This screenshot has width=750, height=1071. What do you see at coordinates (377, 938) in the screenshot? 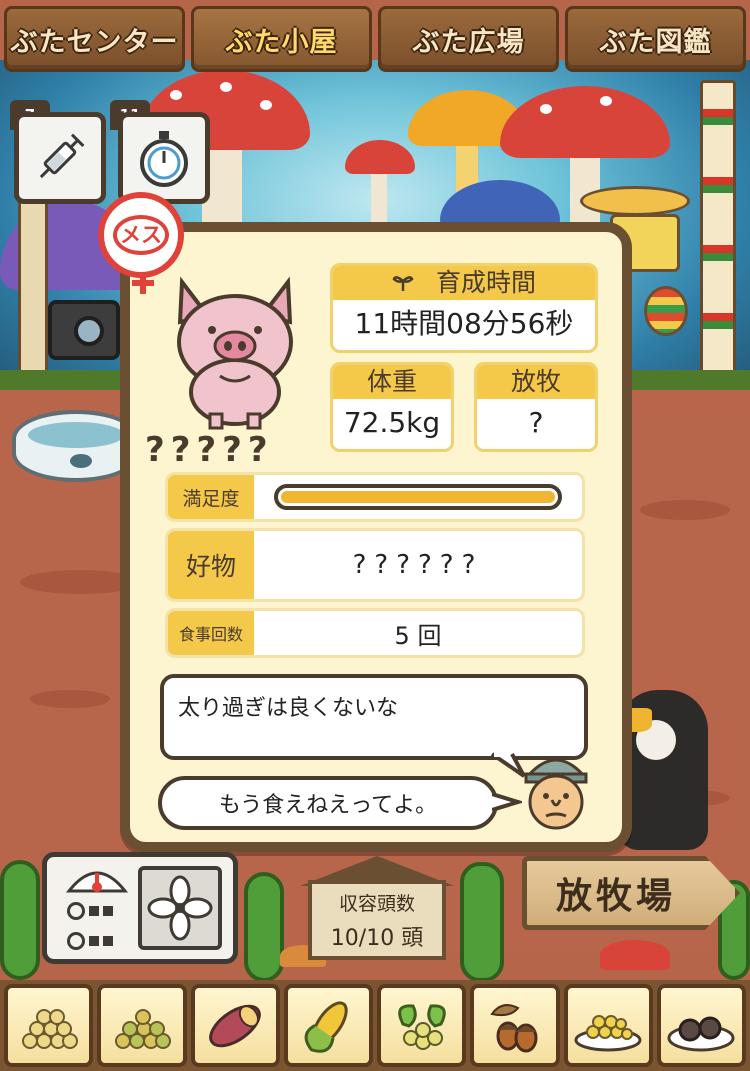
I see `capacity-value: 10/10 頭` at bounding box center [377, 938].